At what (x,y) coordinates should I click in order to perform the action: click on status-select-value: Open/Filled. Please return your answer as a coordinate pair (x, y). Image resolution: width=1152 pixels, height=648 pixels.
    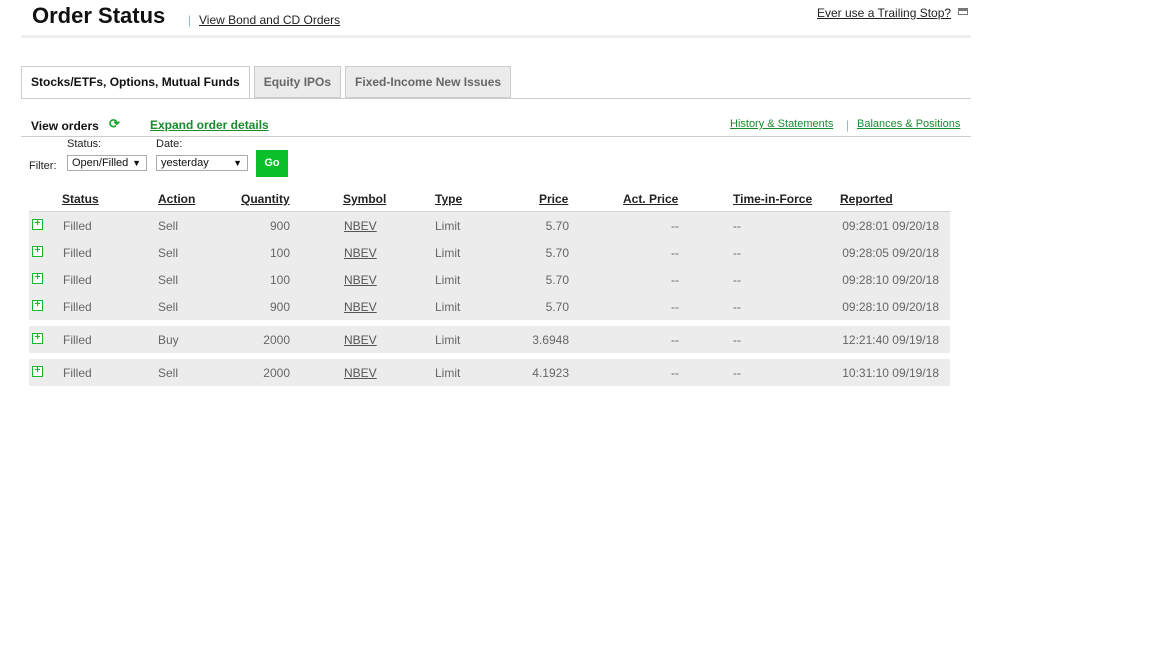
    Looking at the image, I should click on (100, 163).